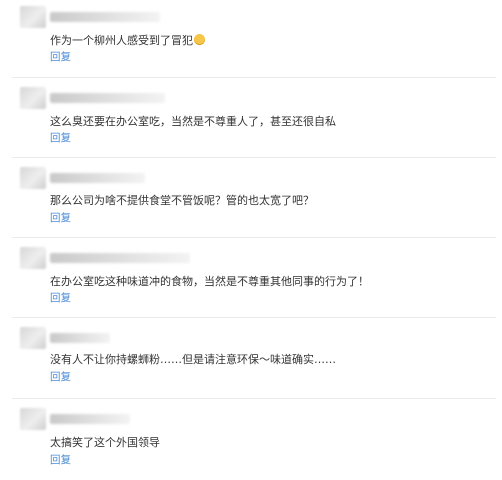  I want to click on comment-text-content: 作为一个柳州人感受到了冒犯, so click(121, 40).